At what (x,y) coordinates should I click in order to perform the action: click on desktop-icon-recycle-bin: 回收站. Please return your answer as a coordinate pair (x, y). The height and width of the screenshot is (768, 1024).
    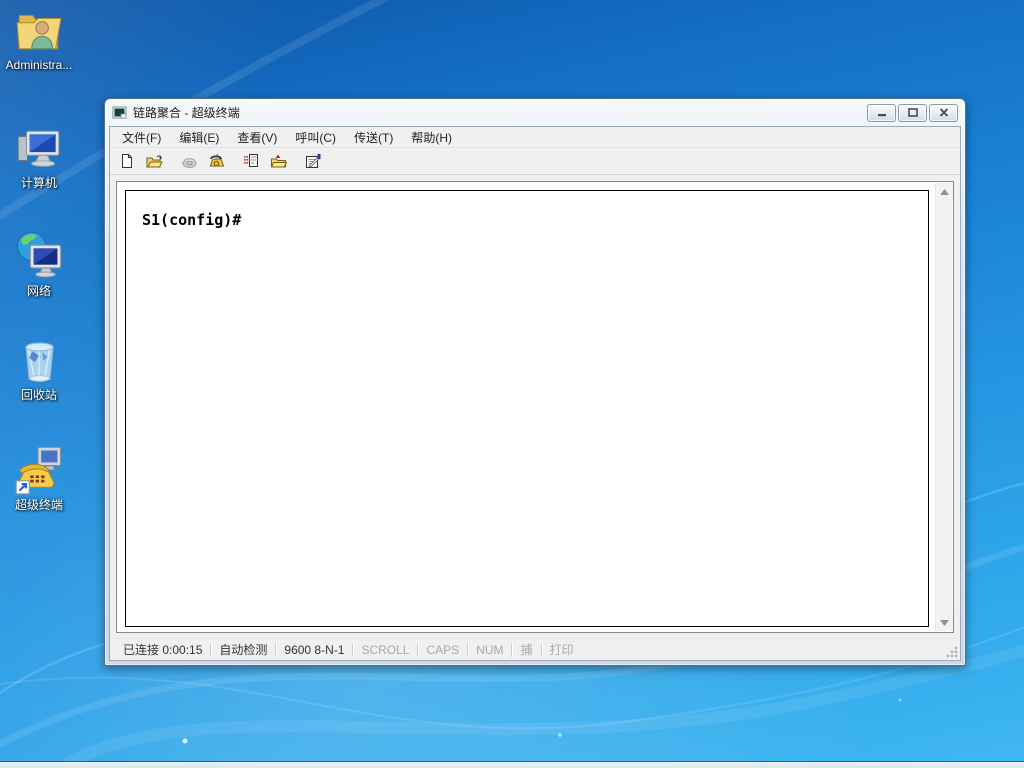
    Looking at the image, I should click on (39, 369).